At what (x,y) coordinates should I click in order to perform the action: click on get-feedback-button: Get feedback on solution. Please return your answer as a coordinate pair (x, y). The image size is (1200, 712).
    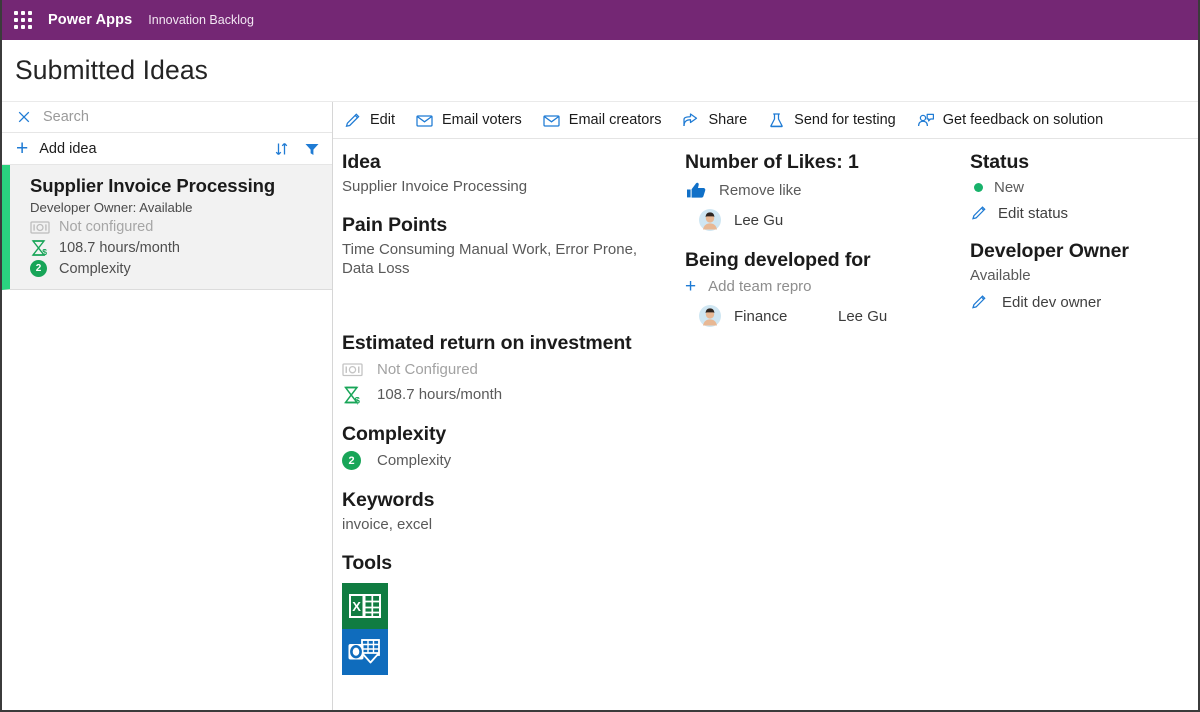
    Looking at the image, I should click on (1009, 120).